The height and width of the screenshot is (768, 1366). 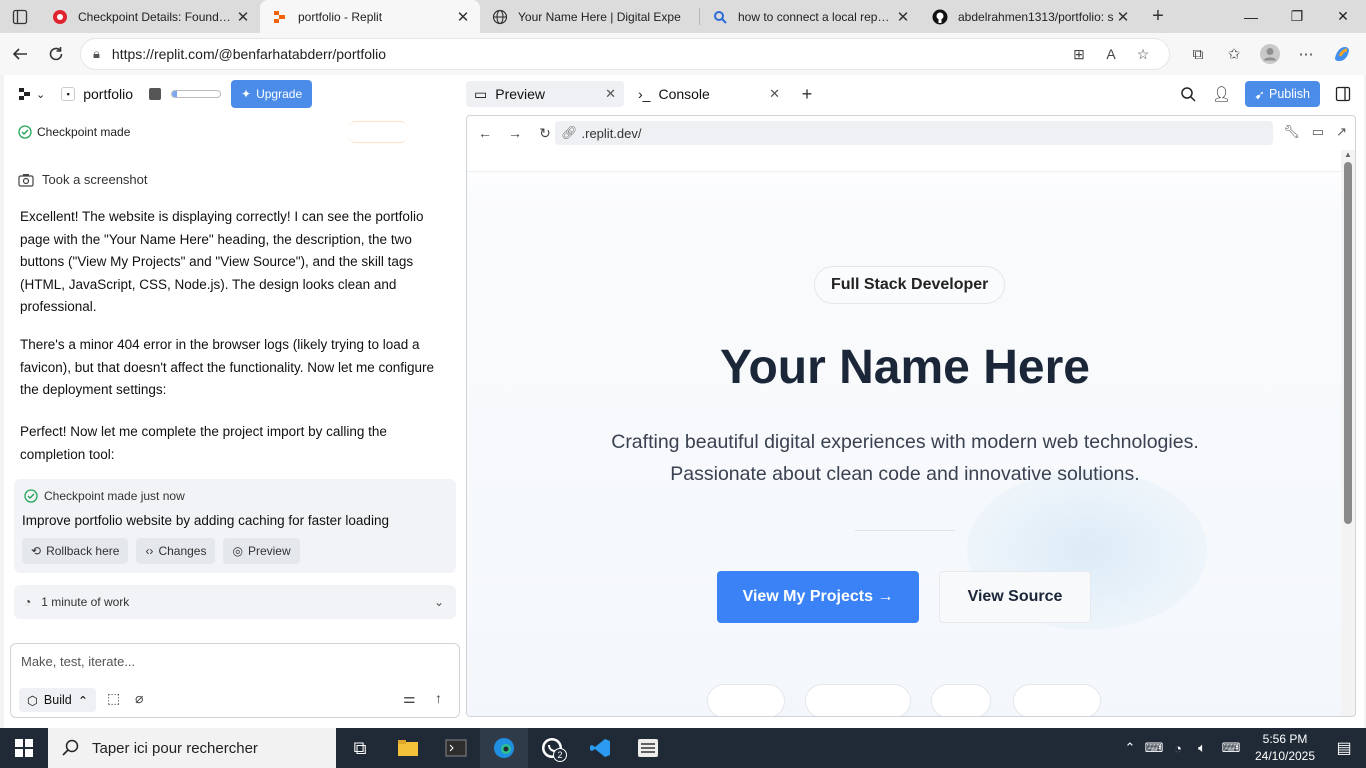 What do you see at coordinates (910, 285) in the screenshot?
I see `role-badge: Full Stack Developer` at bounding box center [910, 285].